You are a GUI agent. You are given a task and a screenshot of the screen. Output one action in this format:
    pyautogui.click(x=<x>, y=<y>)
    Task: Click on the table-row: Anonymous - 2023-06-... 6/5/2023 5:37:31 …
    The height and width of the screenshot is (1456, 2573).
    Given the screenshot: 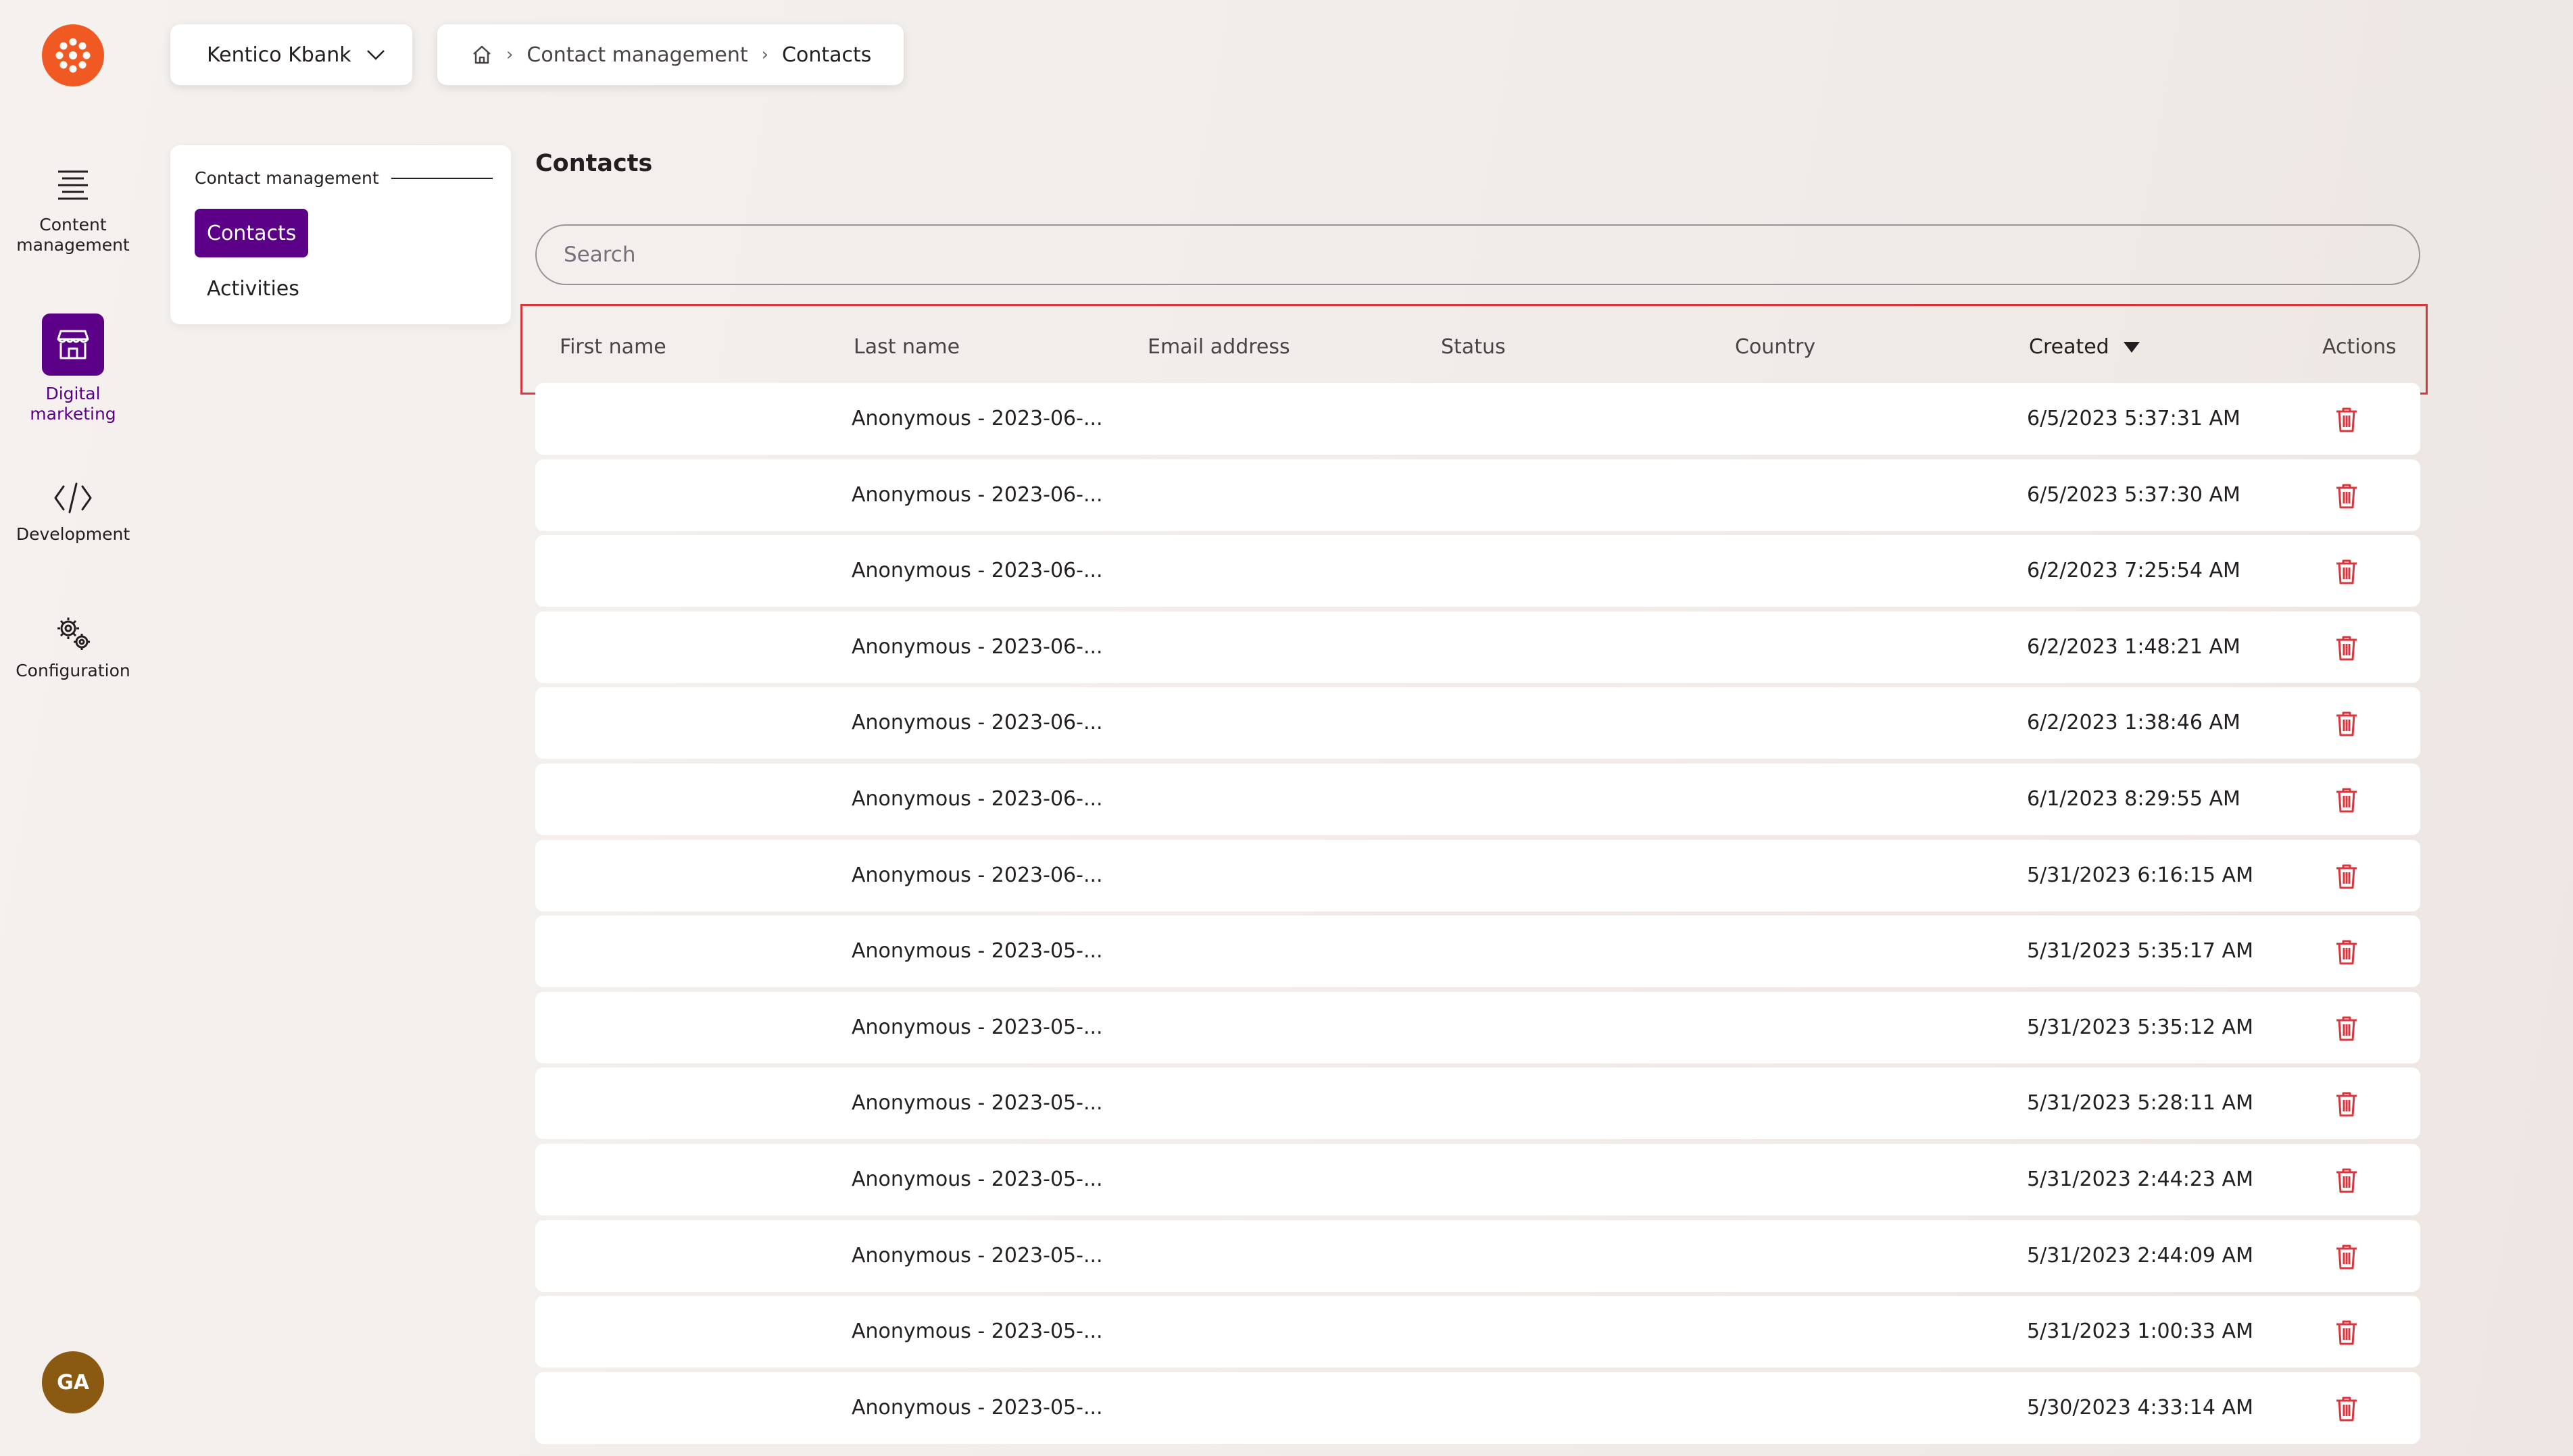 What is the action you would take?
    pyautogui.click(x=1477, y=419)
    